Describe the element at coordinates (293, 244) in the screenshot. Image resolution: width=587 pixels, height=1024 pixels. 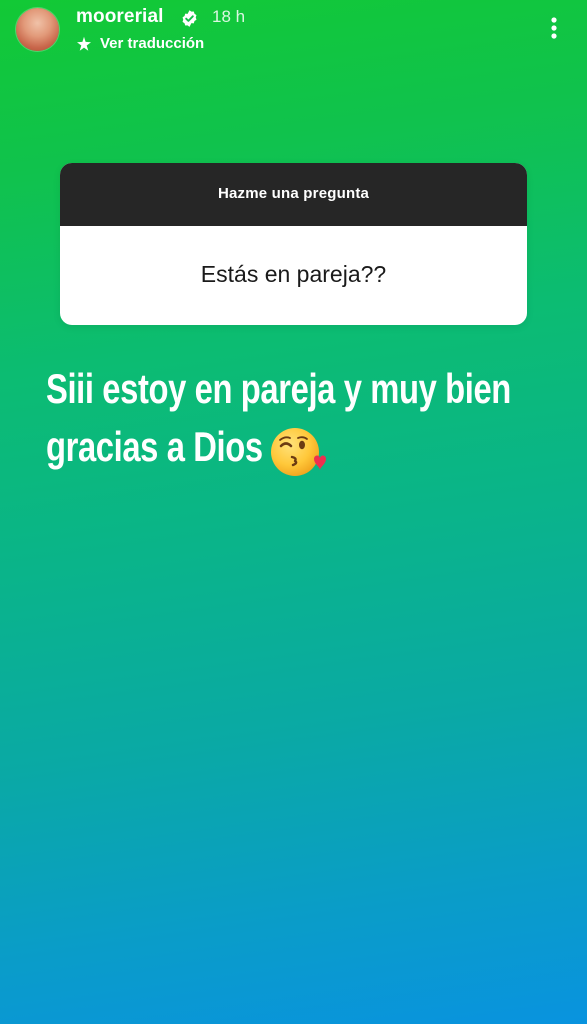
I see `question-sticker: Hazme una pregunta Estás en pareja??` at that location.